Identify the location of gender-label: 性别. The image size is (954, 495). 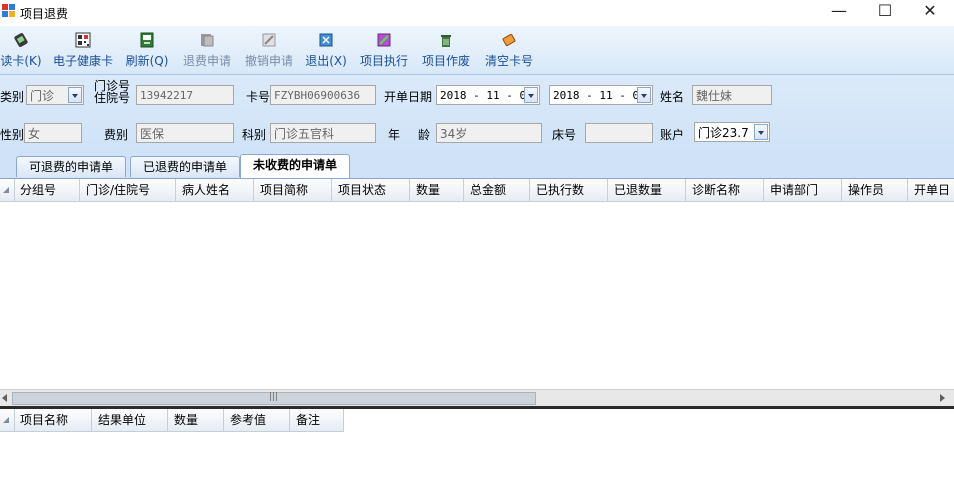
(12, 135).